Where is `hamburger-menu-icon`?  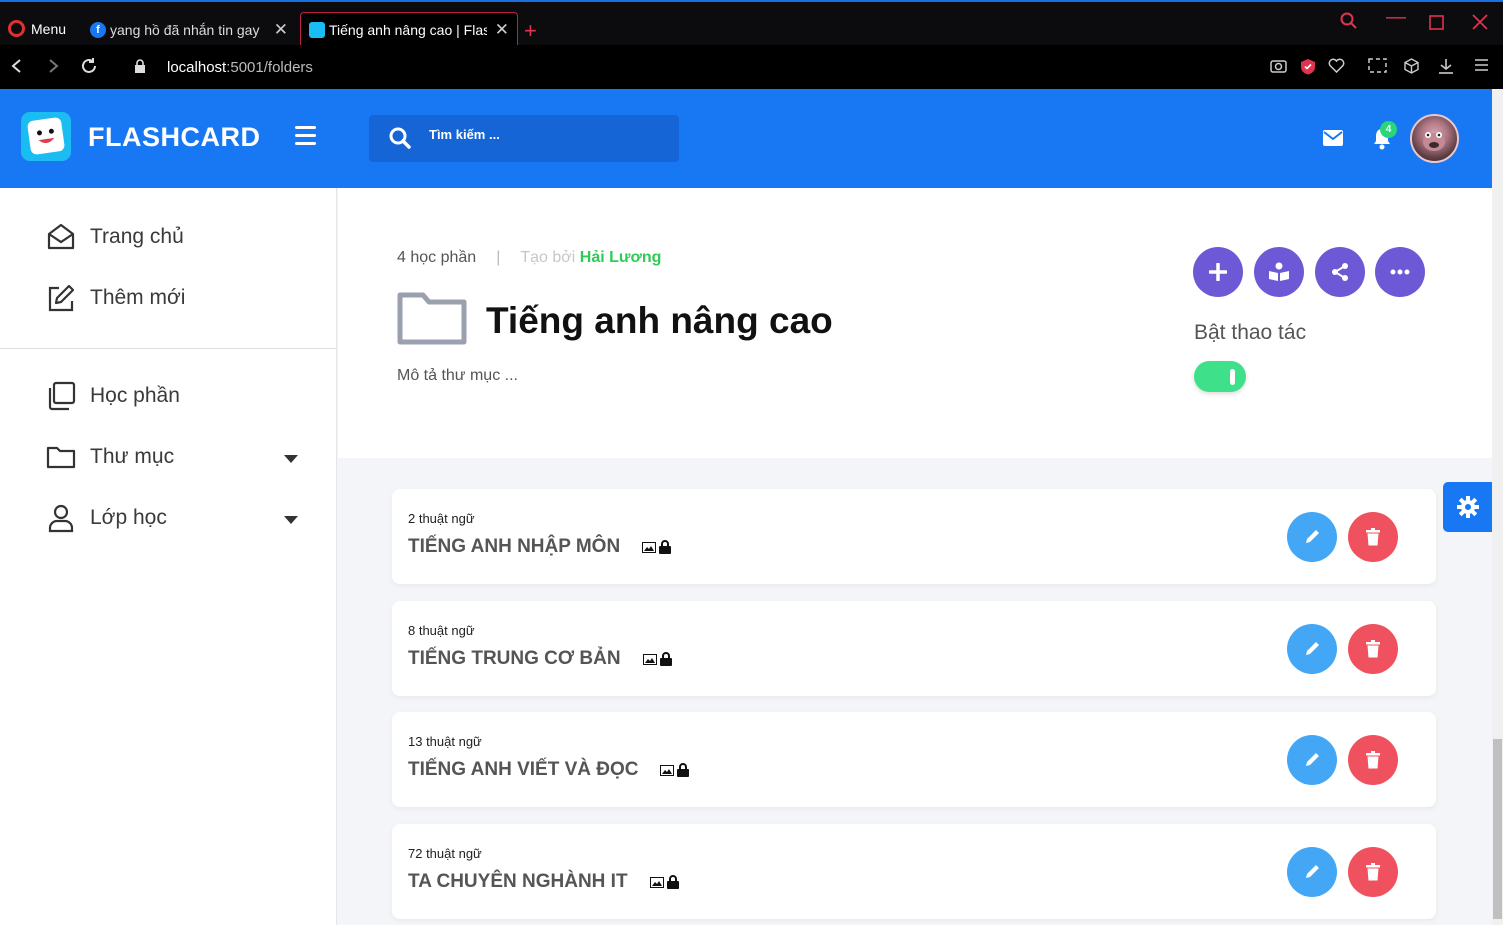 hamburger-menu-icon is located at coordinates (305, 138).